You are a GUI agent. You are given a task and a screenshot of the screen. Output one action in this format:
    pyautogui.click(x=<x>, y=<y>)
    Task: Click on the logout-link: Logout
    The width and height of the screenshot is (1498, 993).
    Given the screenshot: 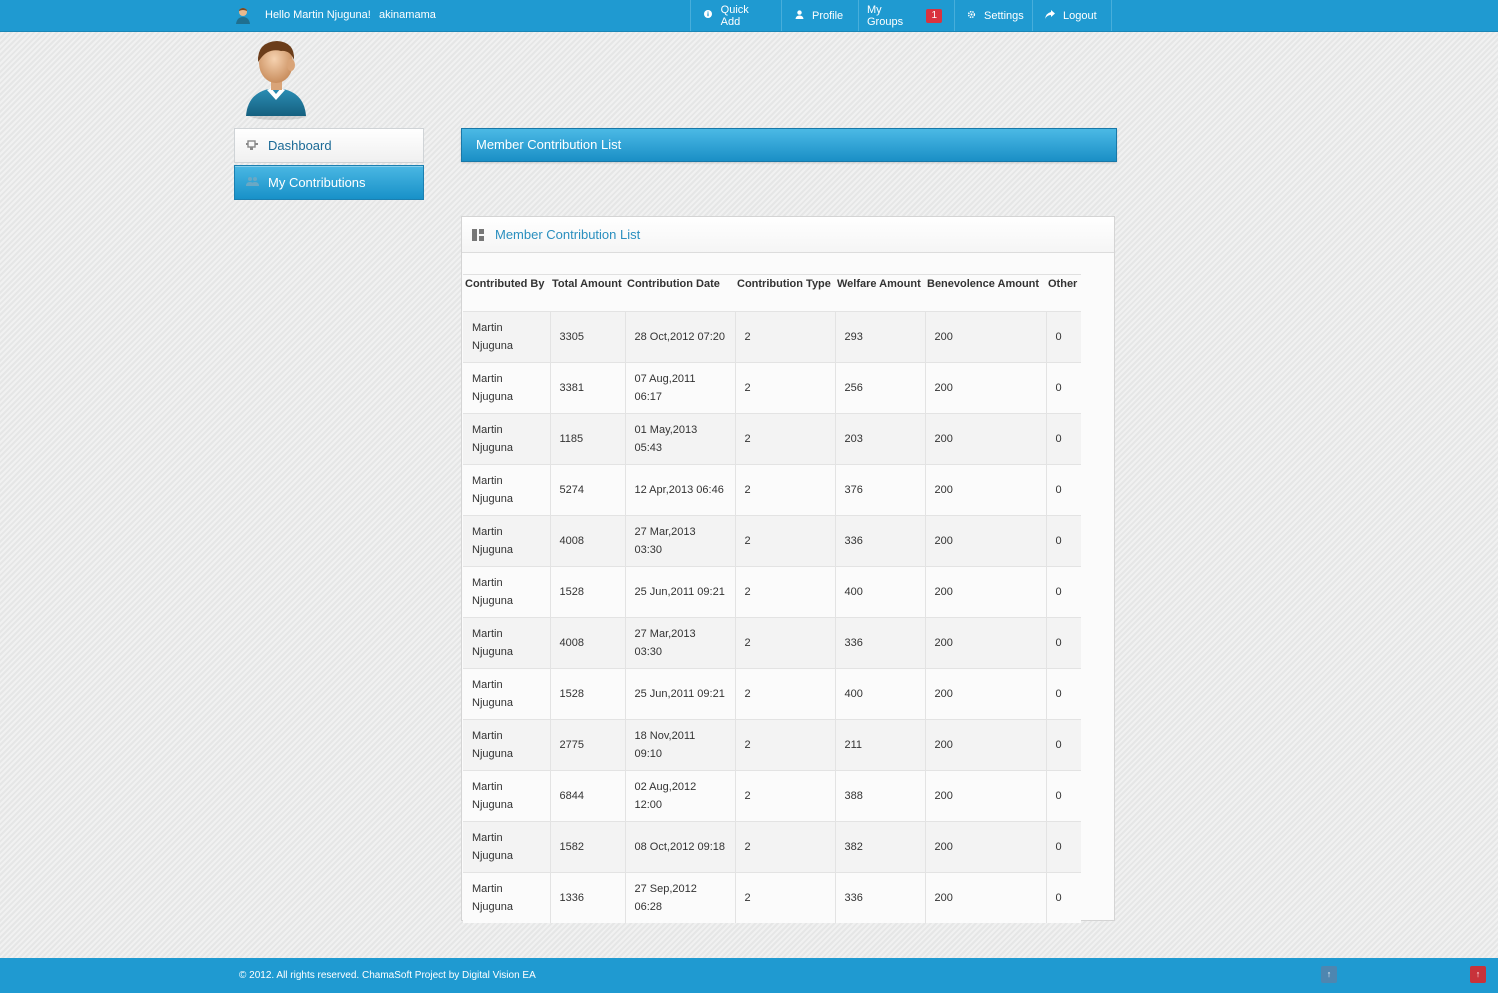 What is the action you would take?
    pyautogui.click(x=1072, y=15)
    